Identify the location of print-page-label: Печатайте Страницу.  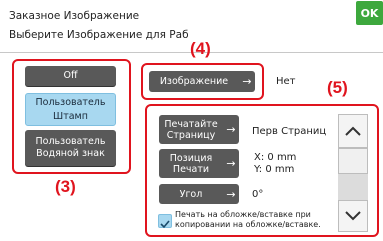
(191, 129).